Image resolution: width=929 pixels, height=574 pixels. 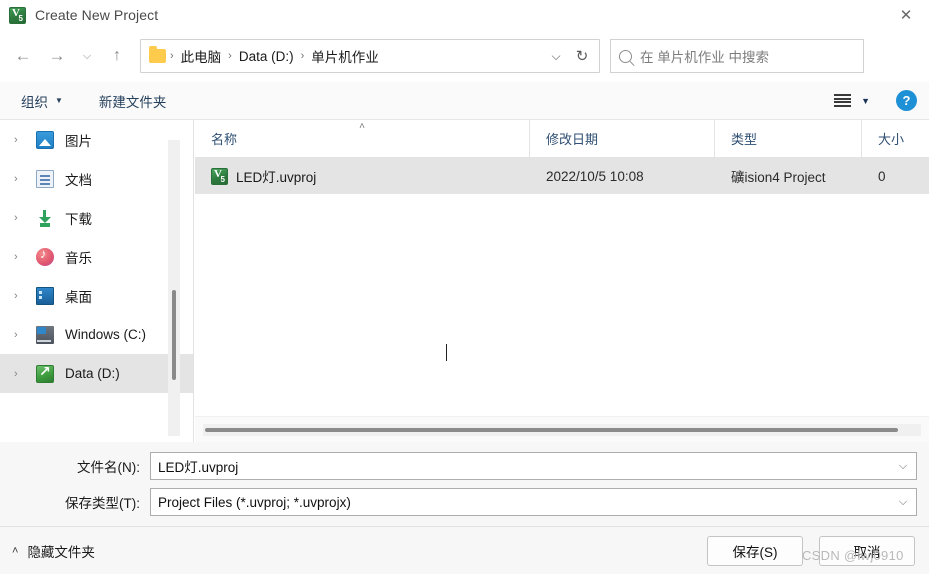 I want to click on chevron-up-icon: ˄, so click(x=15, y=550).